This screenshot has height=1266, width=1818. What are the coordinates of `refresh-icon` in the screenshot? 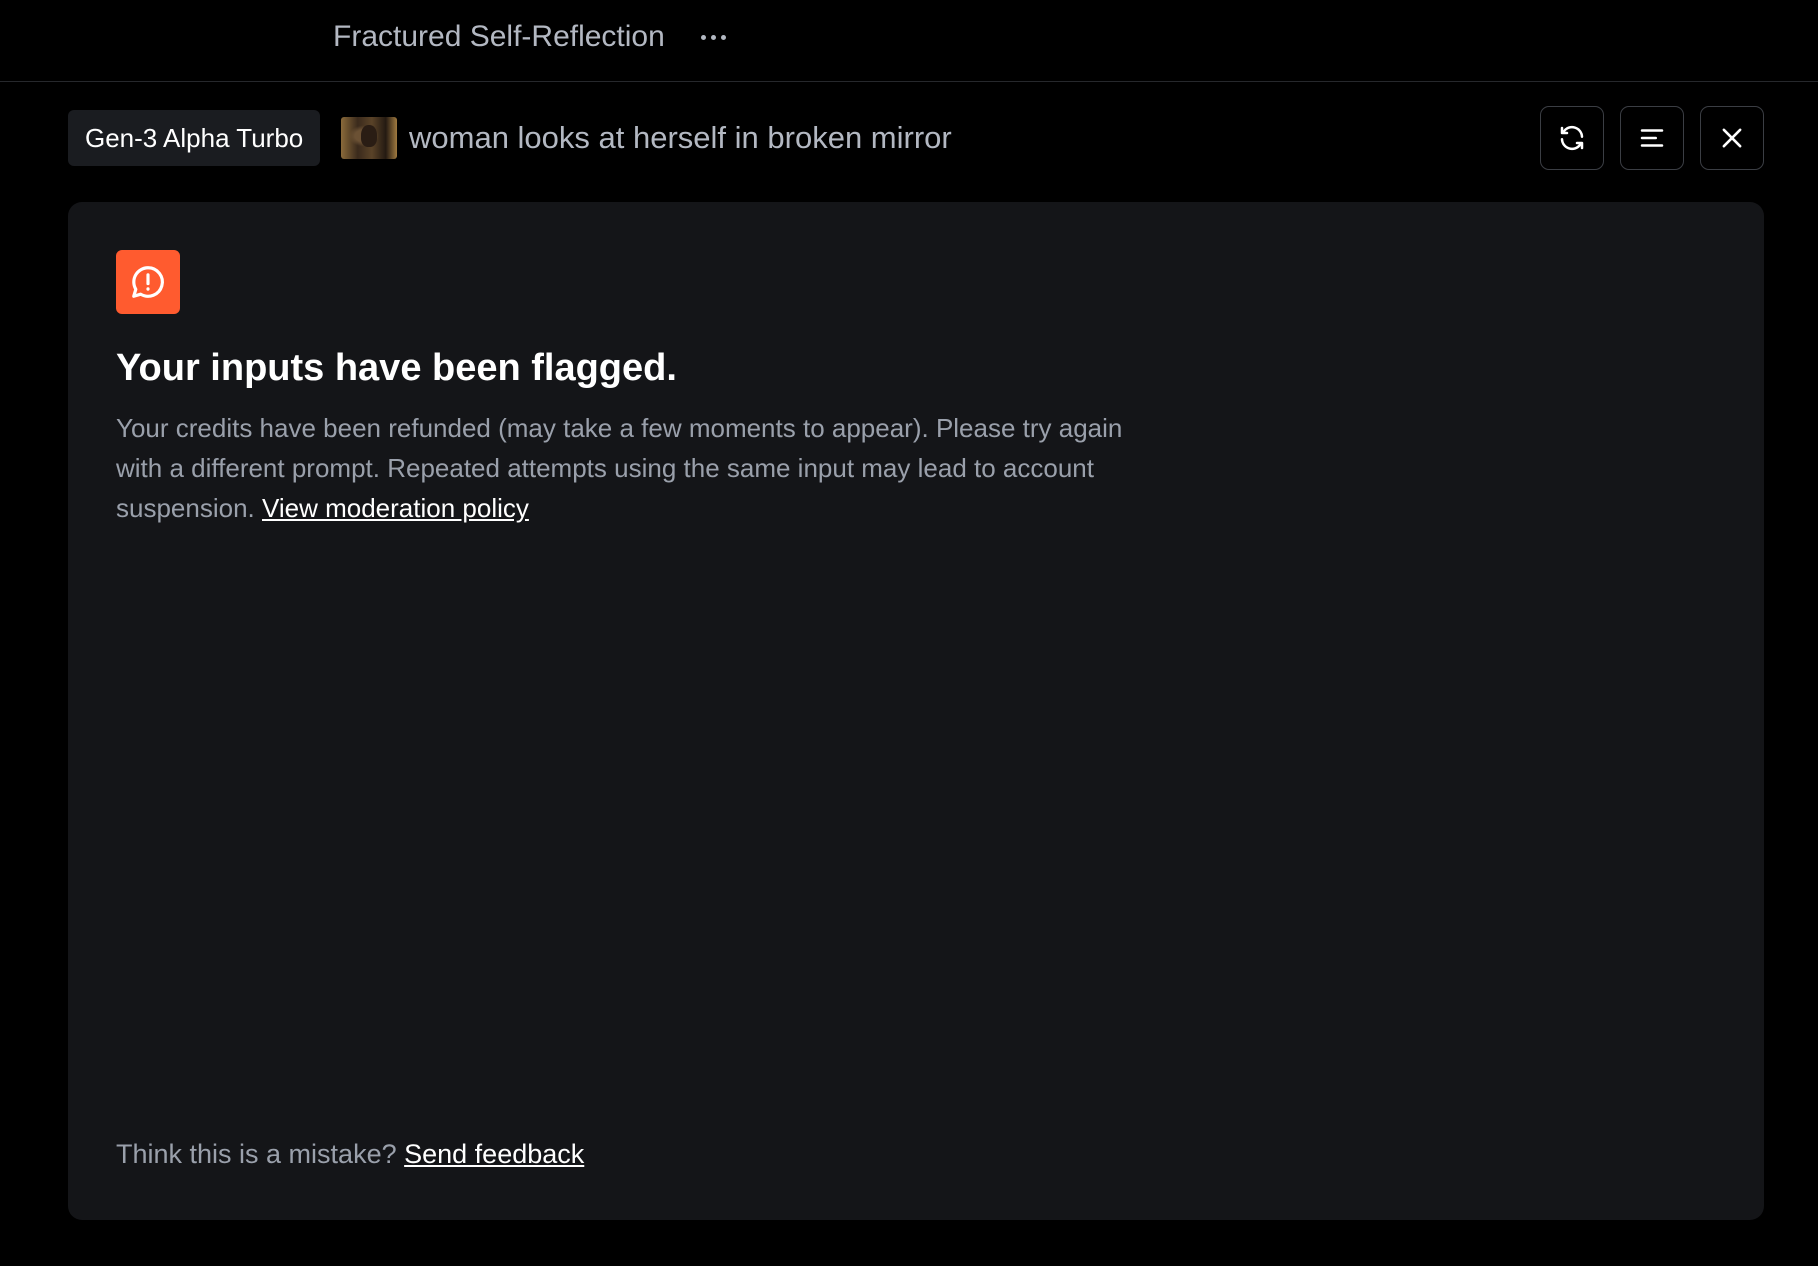 It's located at (1572, 138).